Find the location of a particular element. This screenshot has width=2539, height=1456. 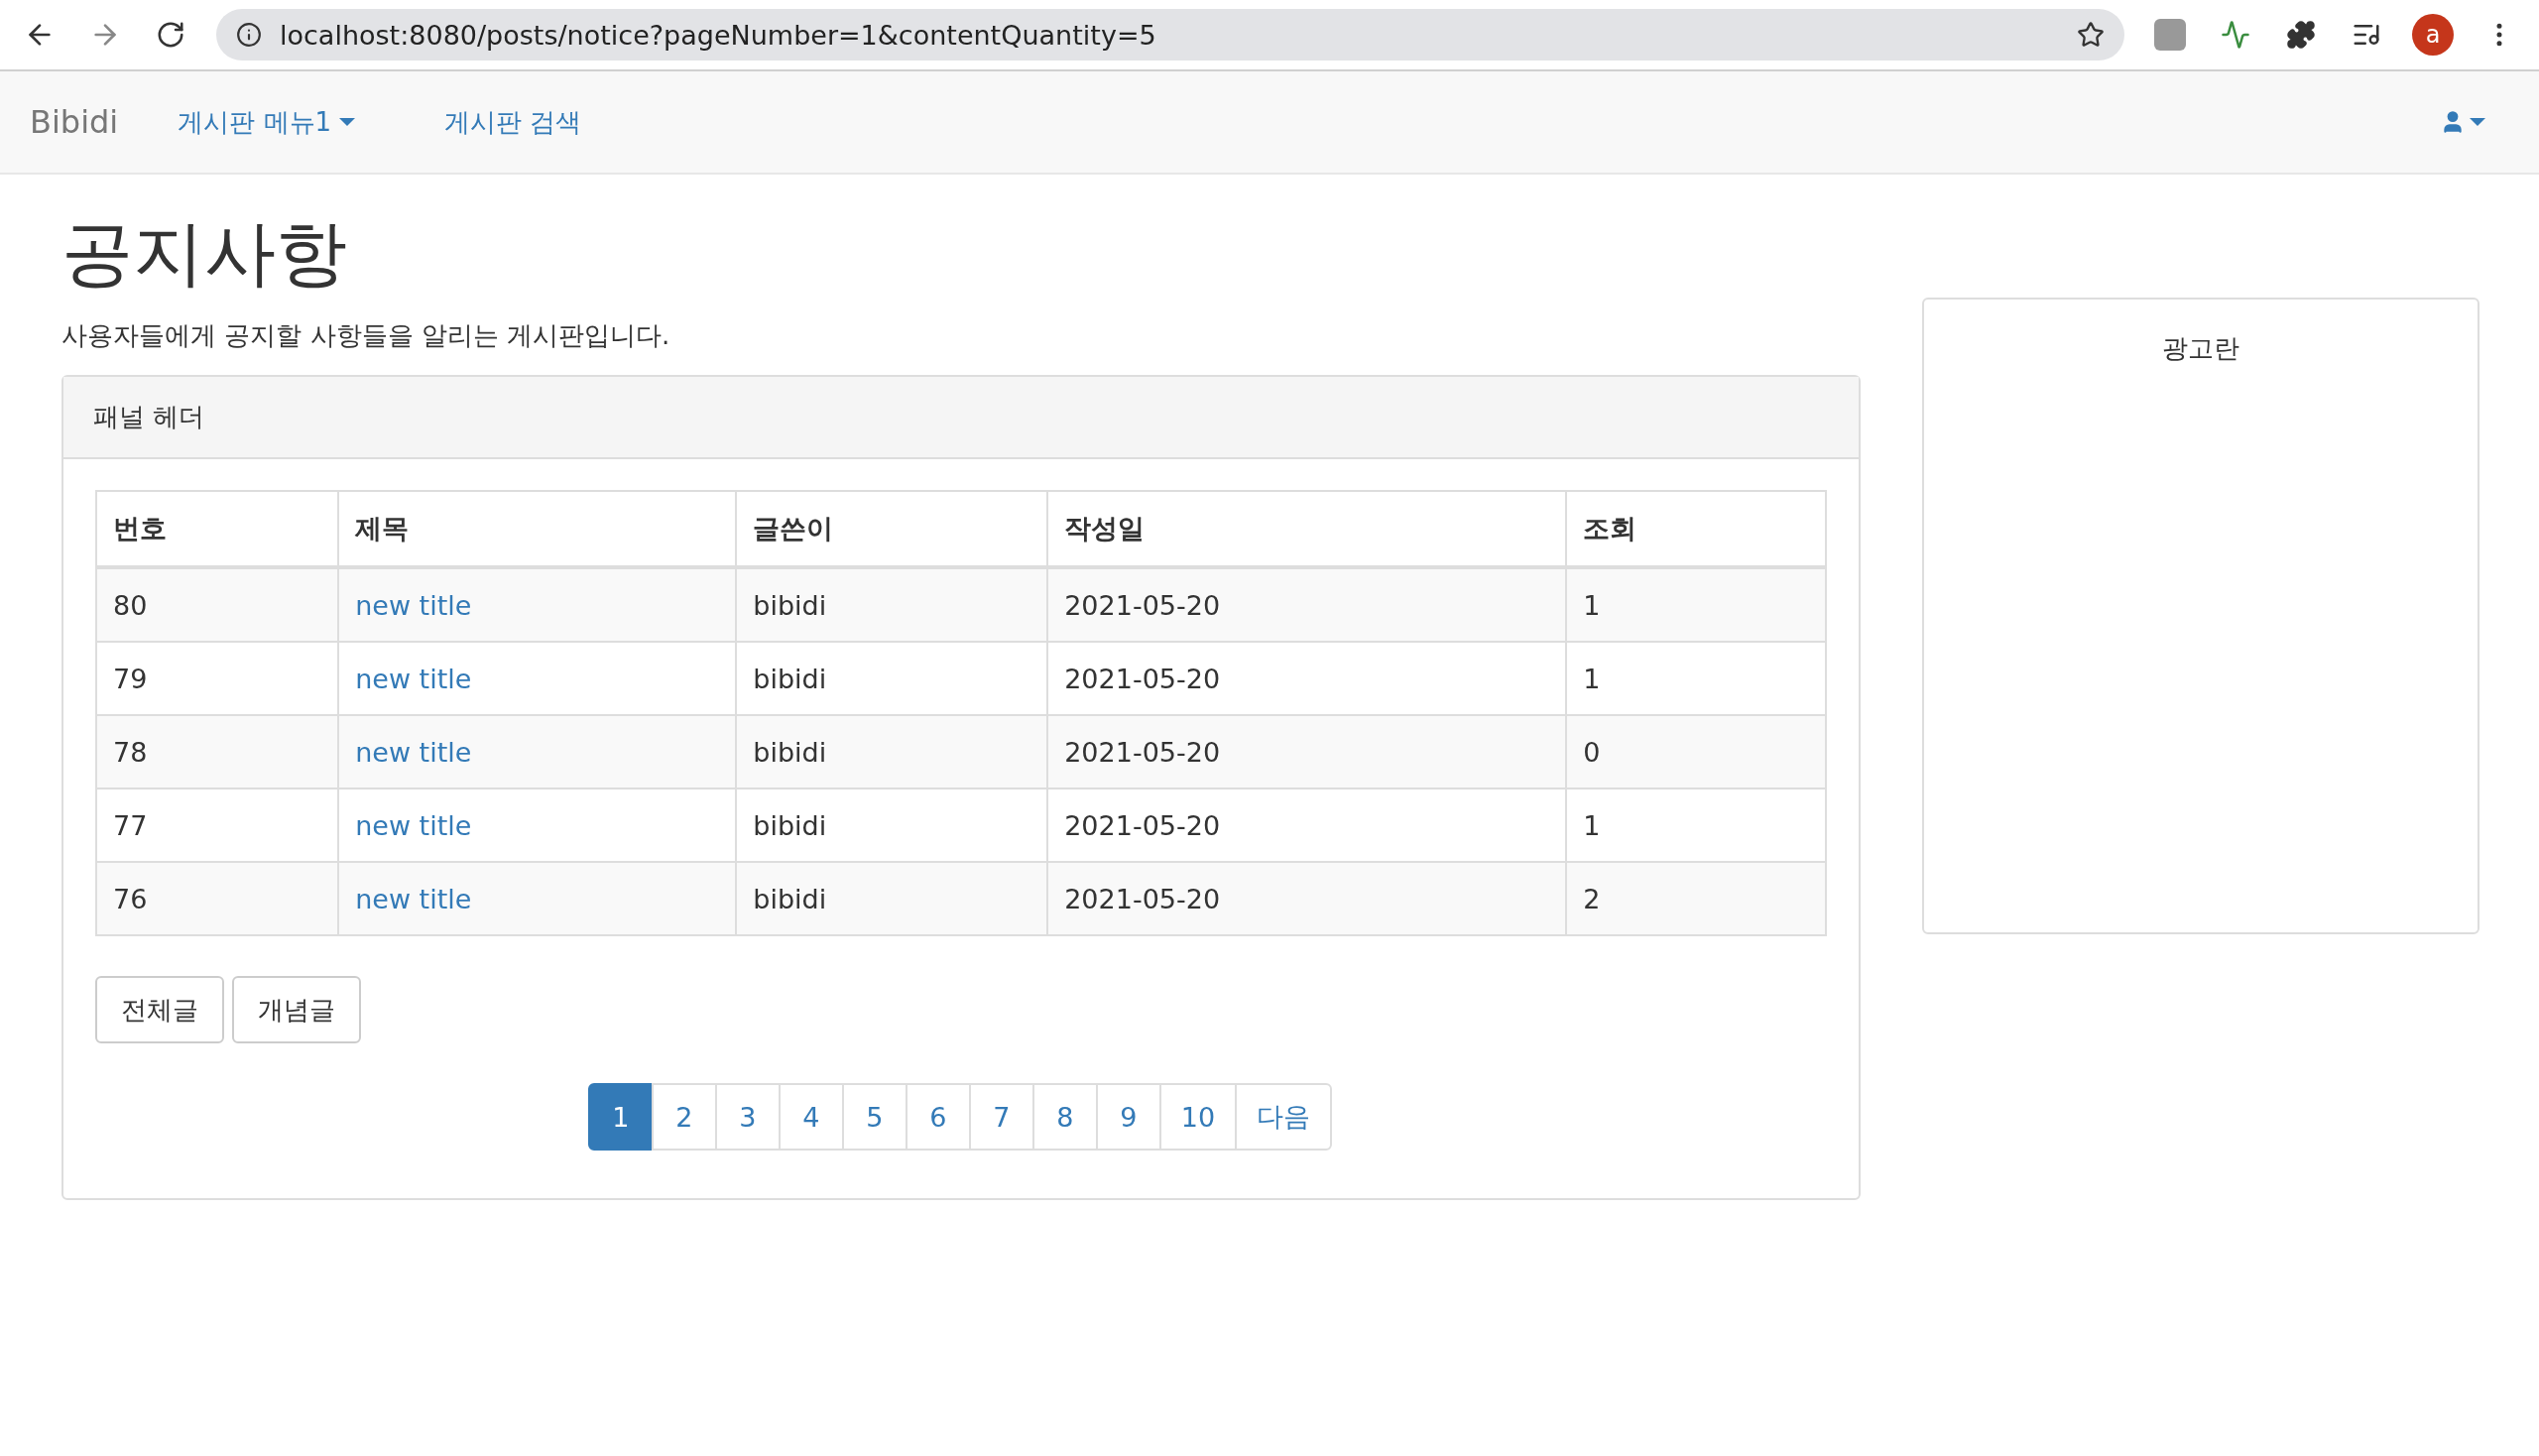

table-cell: 80 is located at coordinates (217, 605).